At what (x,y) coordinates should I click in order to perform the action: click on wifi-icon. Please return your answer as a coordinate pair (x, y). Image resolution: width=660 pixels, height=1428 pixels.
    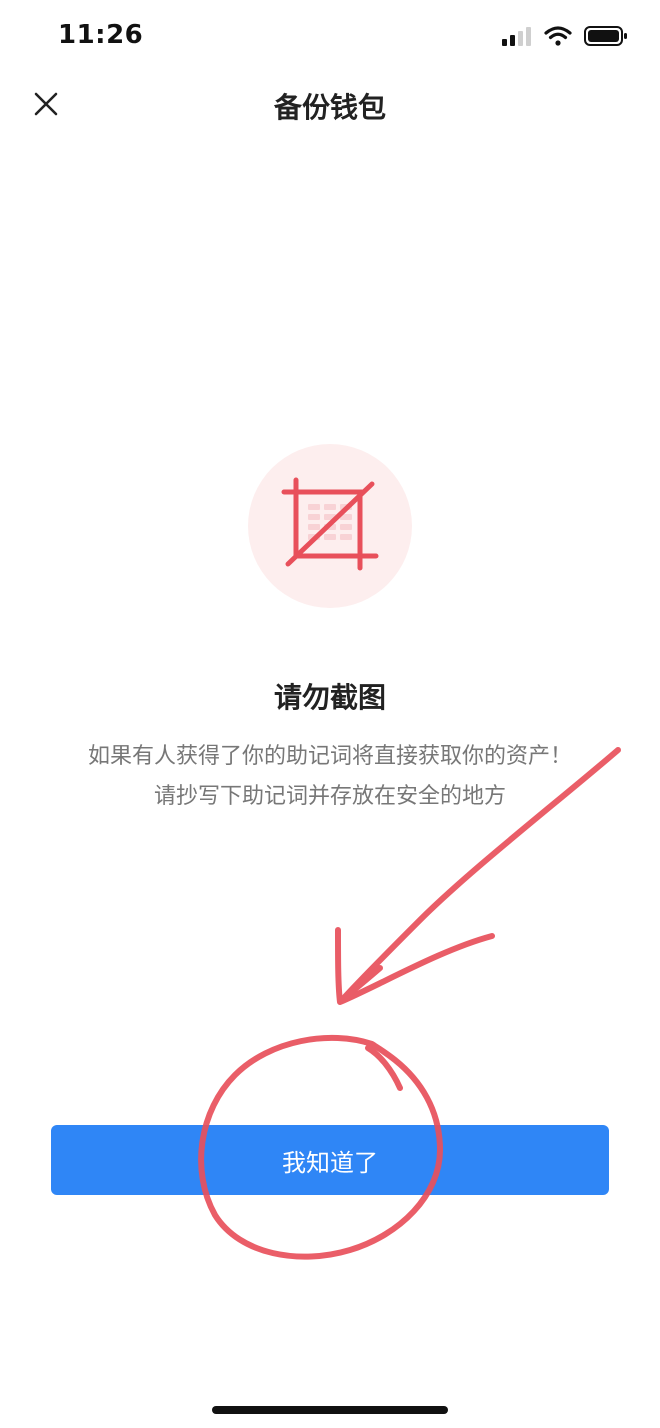
    Looking at the image, I should click on (558, 36).